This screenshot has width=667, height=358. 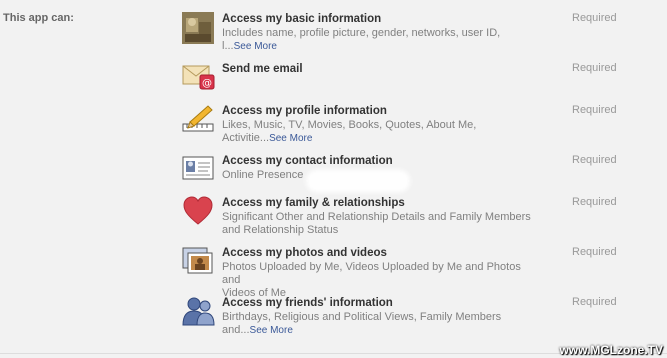 What do you see at coordinates (280, 230) in the screenshot?
I see `permission-description-cont: and Relationship Status` at bounding box center [280, 230].